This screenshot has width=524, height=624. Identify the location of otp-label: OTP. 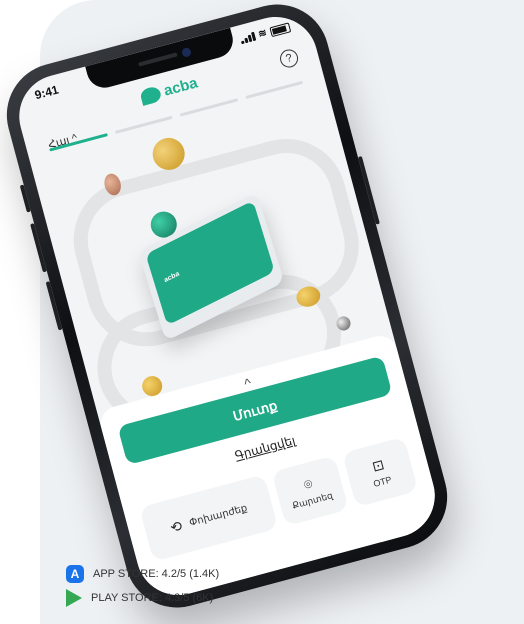
(382, 481).